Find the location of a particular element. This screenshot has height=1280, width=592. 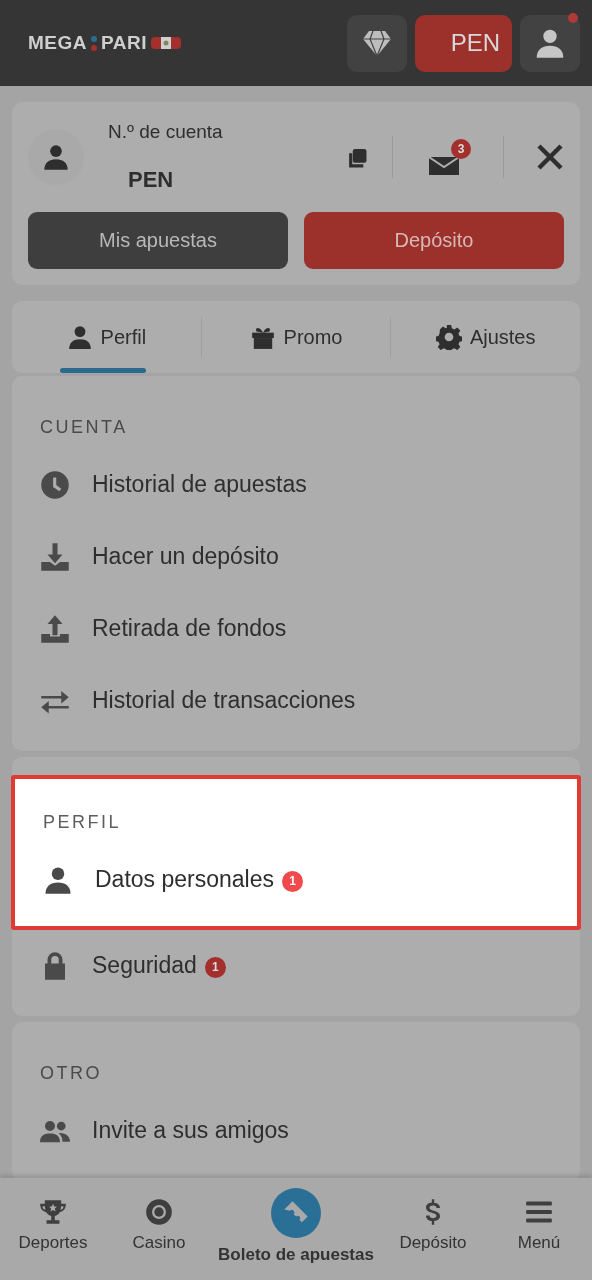

trophy-icon is located at coordinates (53, 1212).